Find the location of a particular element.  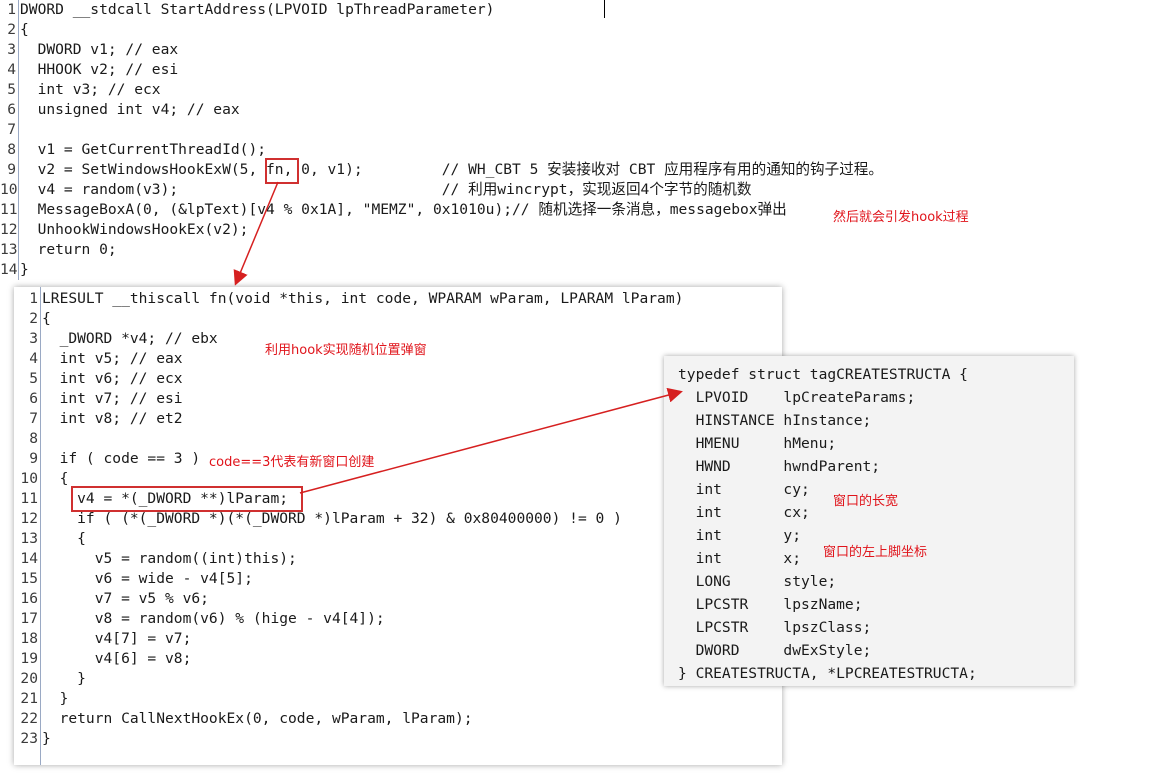

line-number: 23 is located at coordinates (29, 738).